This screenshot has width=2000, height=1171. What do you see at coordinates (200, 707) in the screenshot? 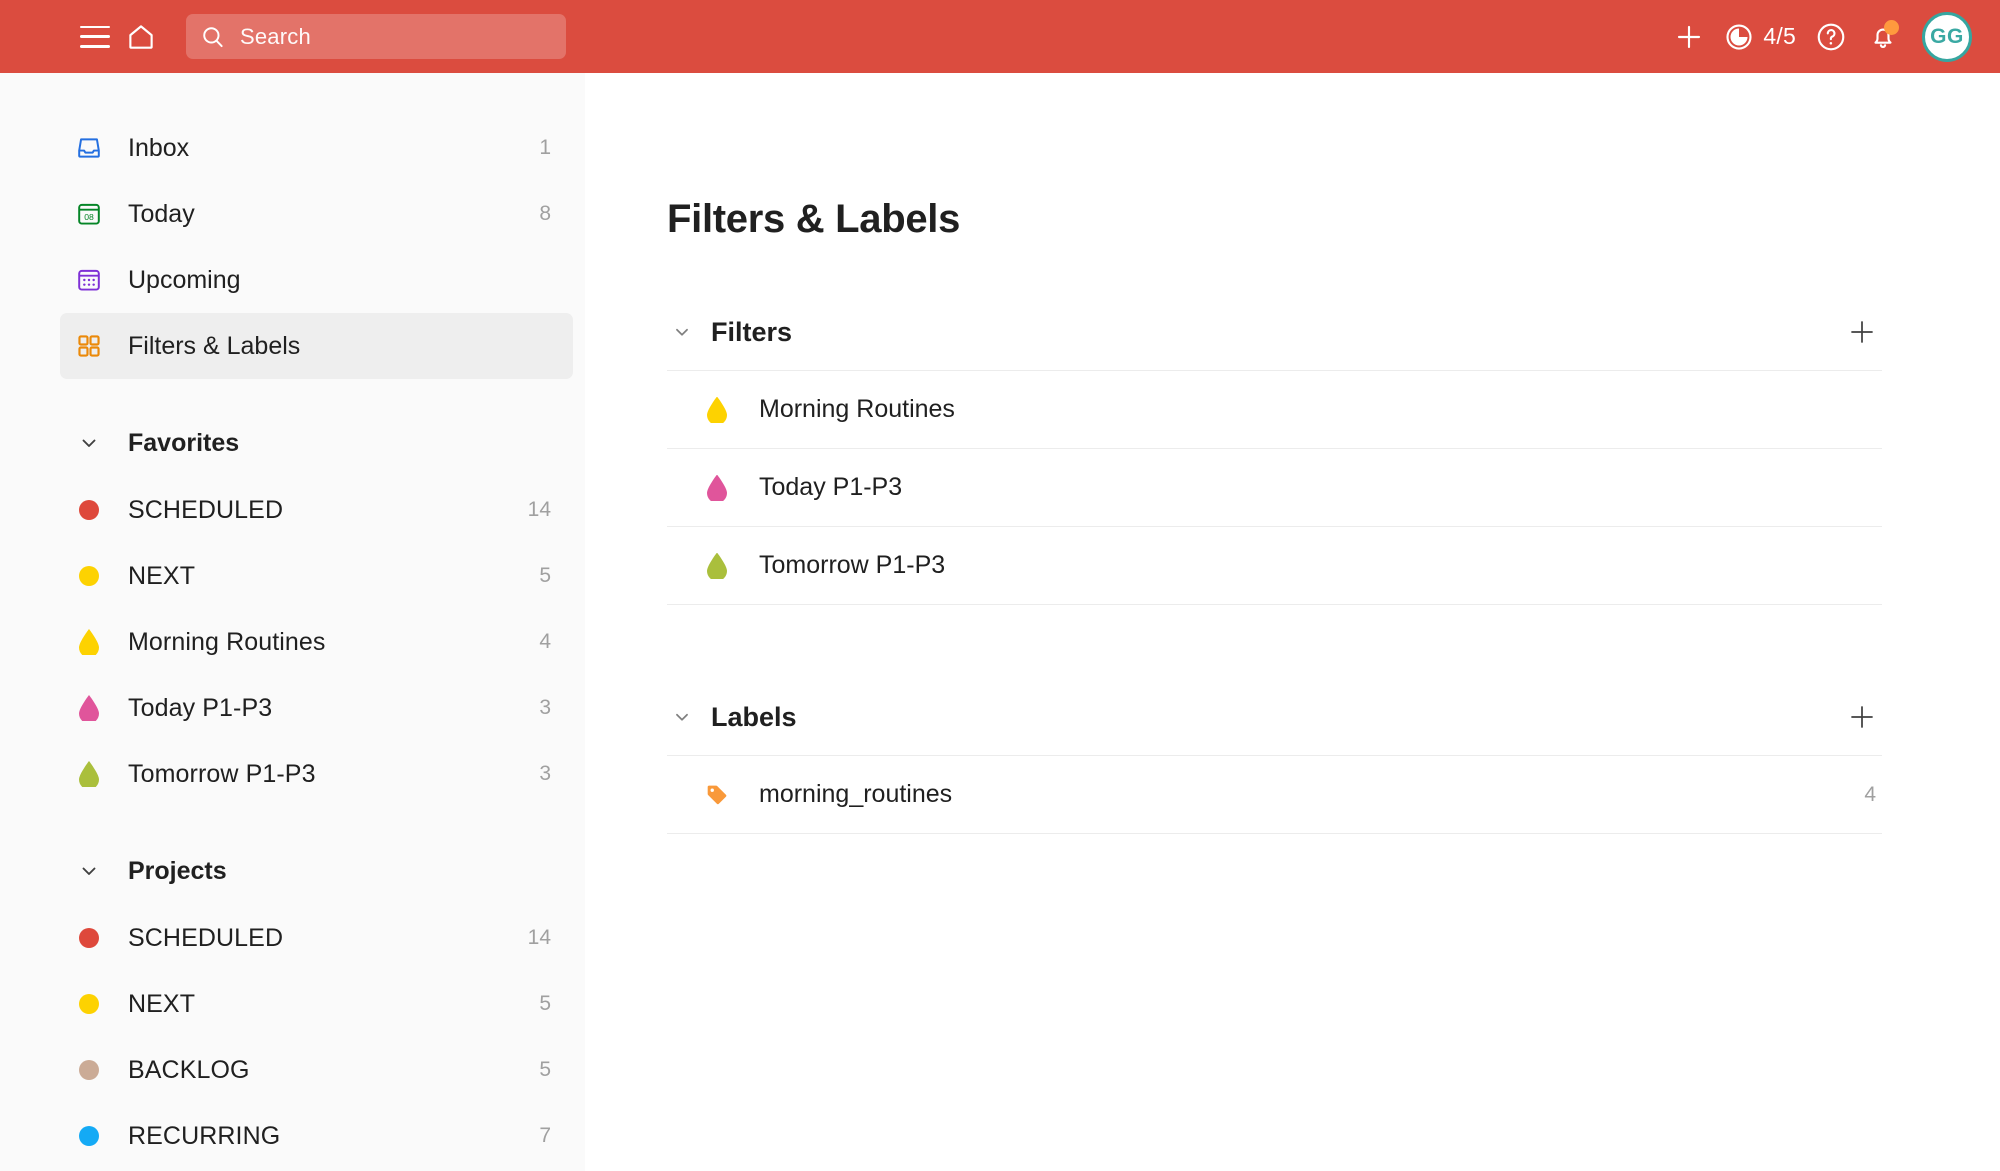
I see `sidebar-item-label: Today P1-P3` at bounding box center [200, 707].